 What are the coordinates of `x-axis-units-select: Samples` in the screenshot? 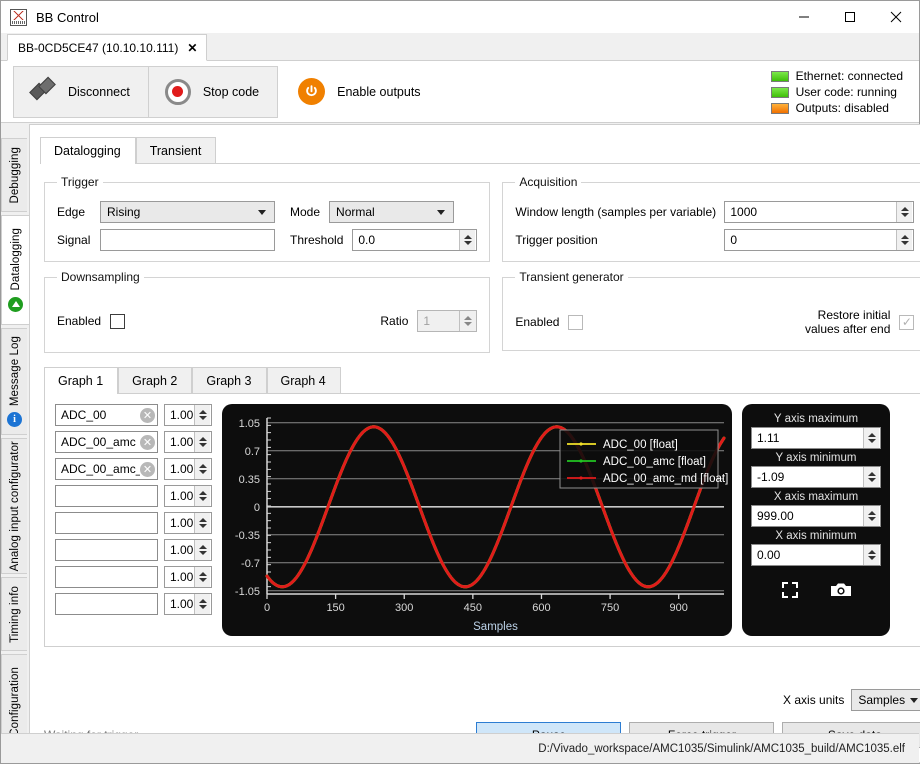 It's located at (885, 700).